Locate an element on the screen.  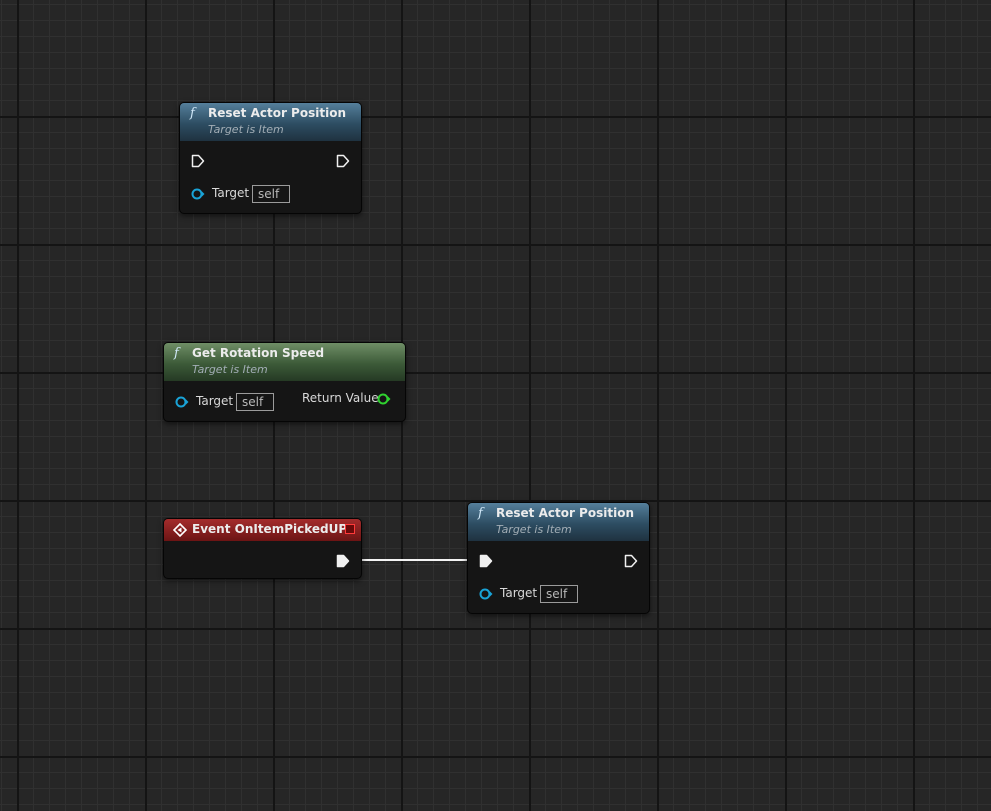
exec-wire is located at coordinates (413, 560).